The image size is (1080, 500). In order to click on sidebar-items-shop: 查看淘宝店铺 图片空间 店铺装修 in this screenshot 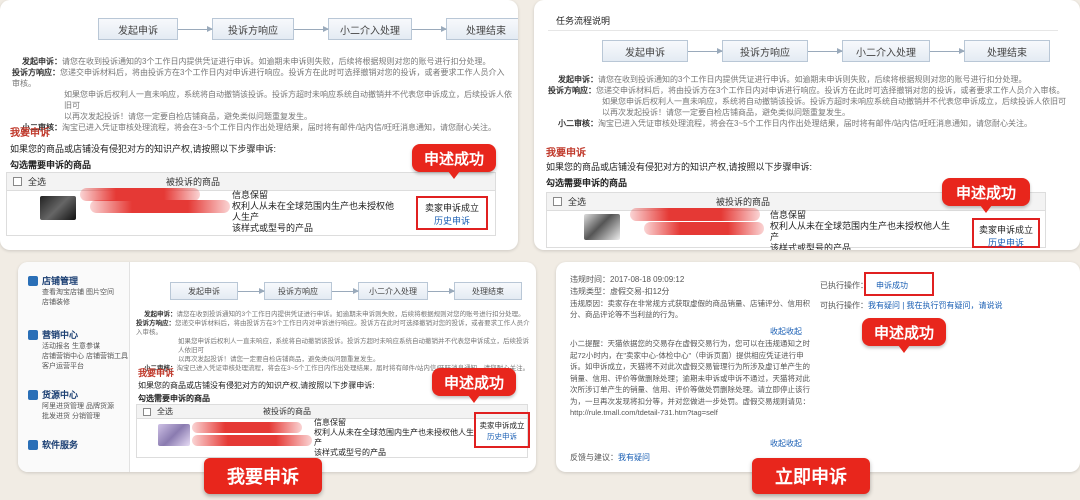, I will do `click(84, 298)`.